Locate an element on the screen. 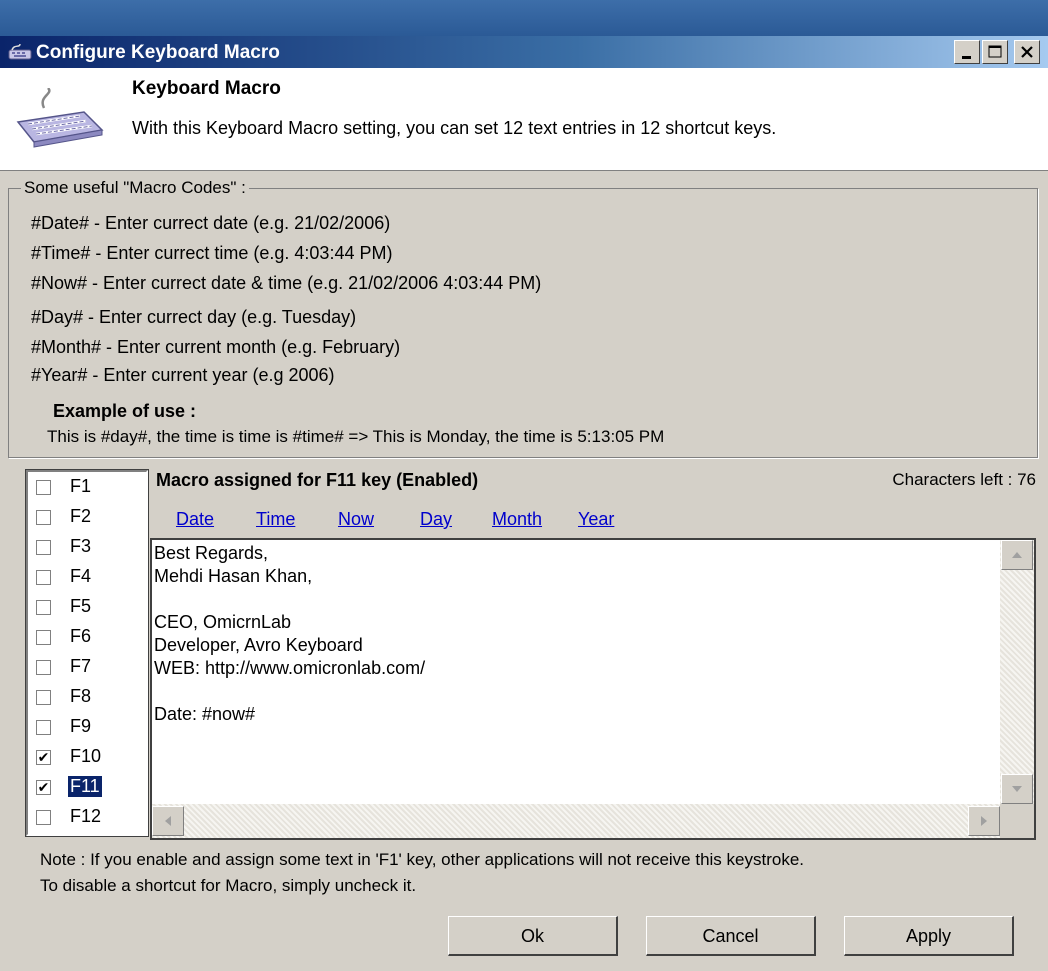 This screenshot has height=971, width=1048. example-title: Example of use : is located at coordinates (125, 411).